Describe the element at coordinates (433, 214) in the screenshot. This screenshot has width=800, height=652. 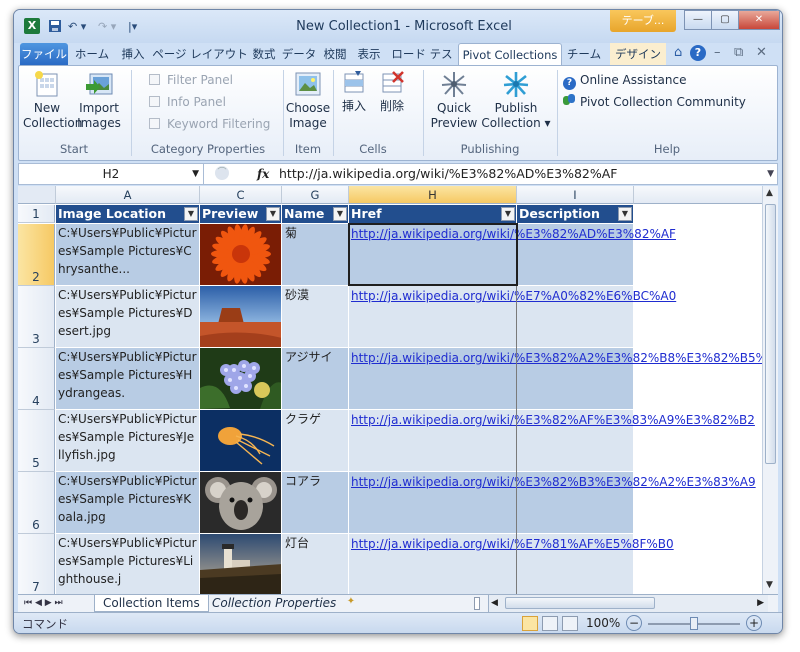
I see `header-href: Href ▼` at that location.